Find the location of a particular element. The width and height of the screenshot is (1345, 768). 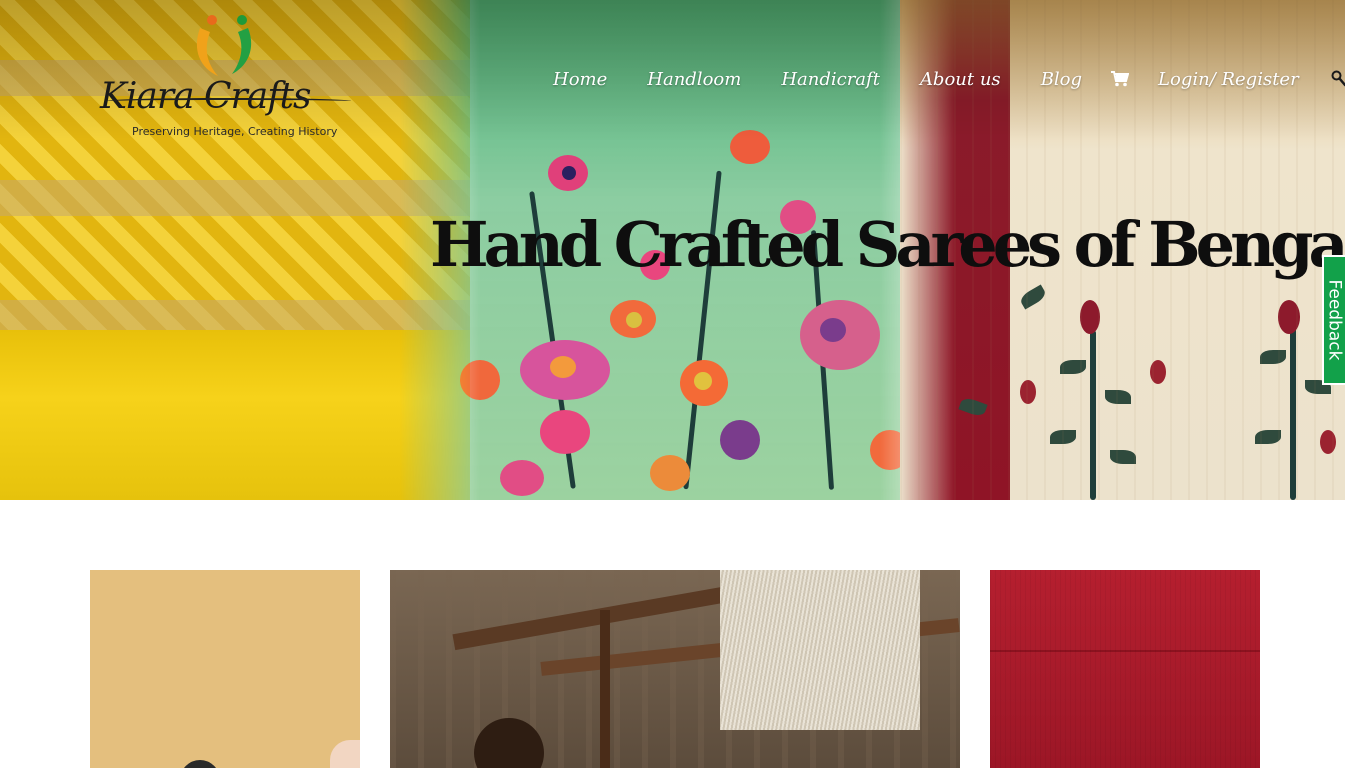

logo-swash is located at coordinates (228, 101).